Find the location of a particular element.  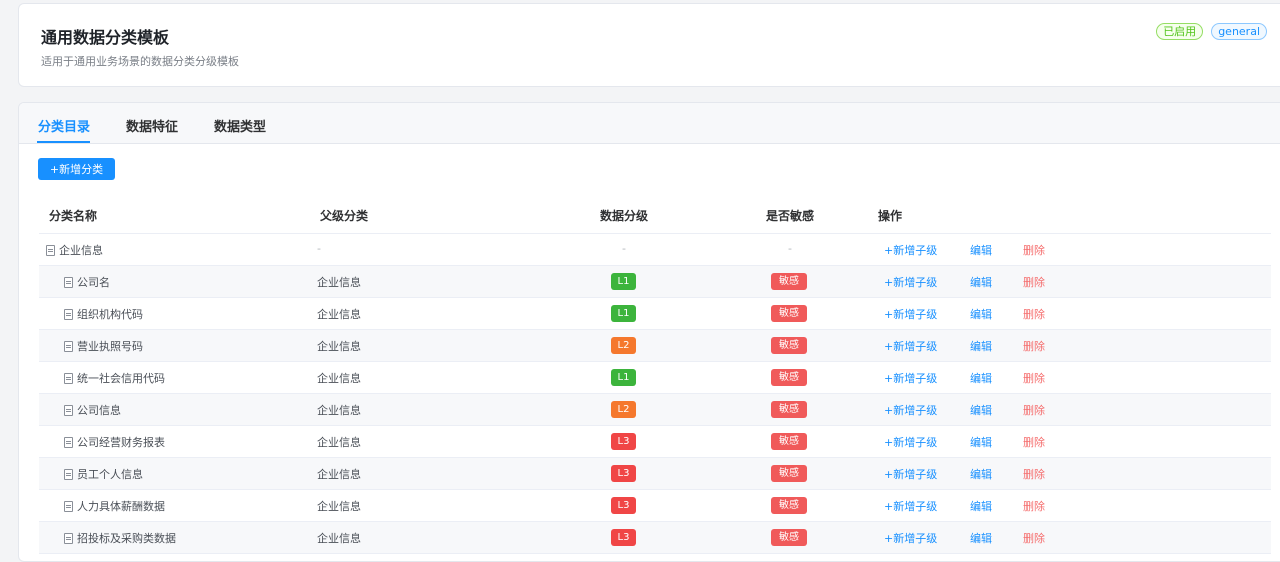

tab-data-types: 数据类型 is located at coordinates (240, 125).